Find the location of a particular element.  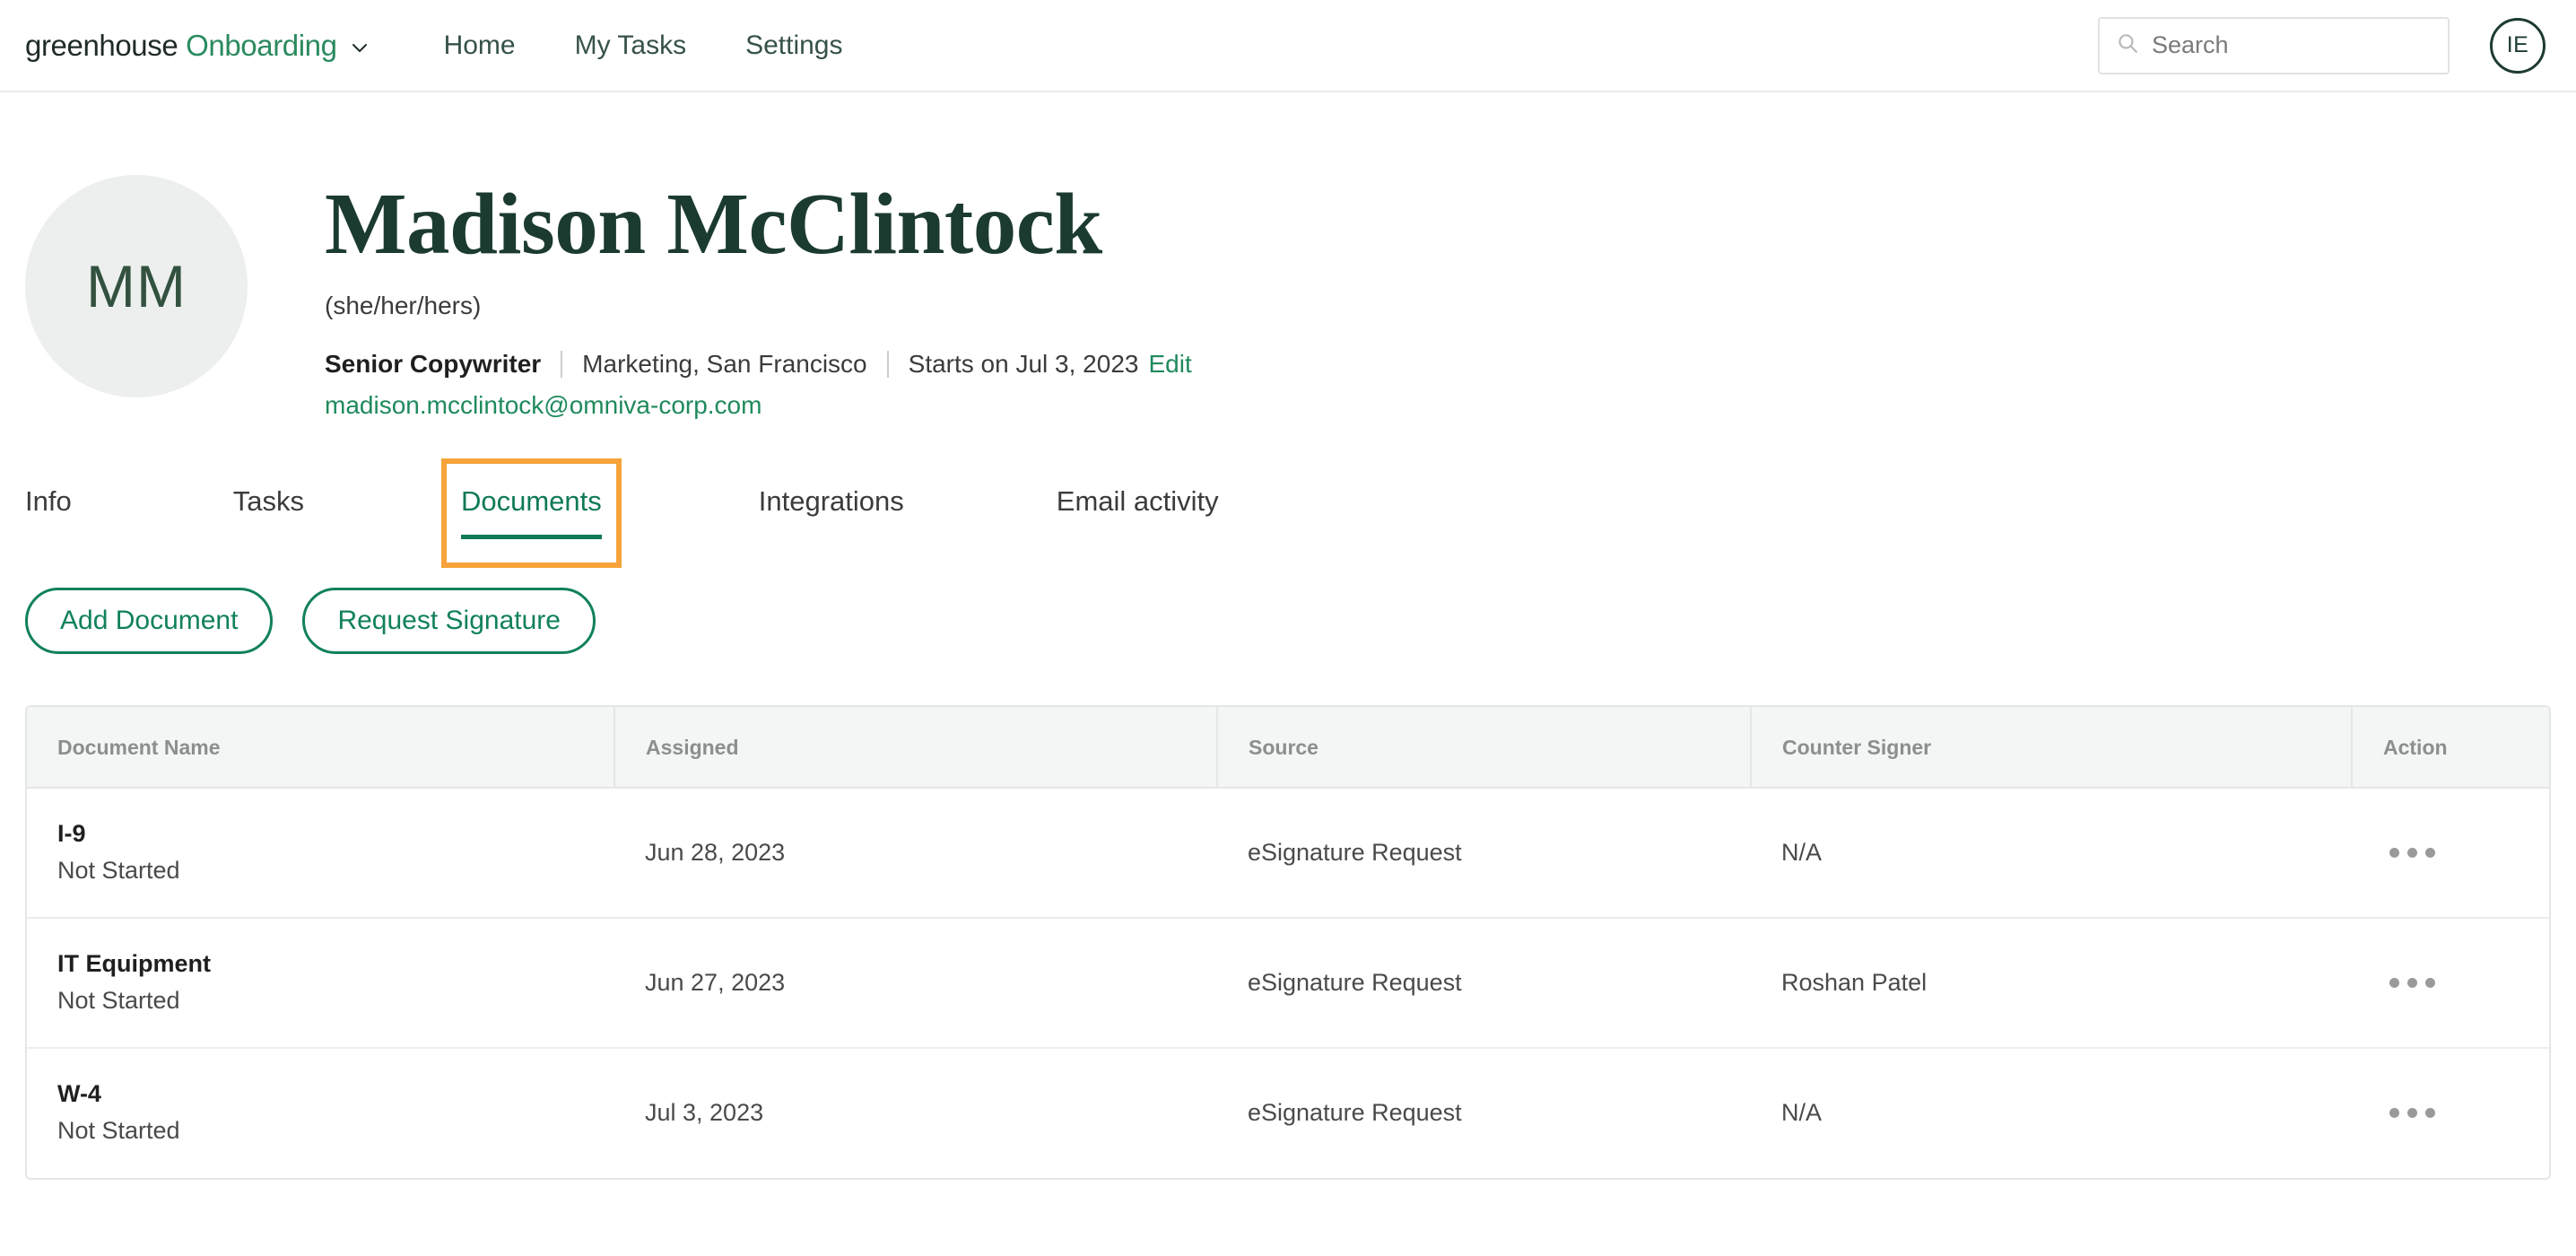

search-input is located at coordinates (2292, 45).